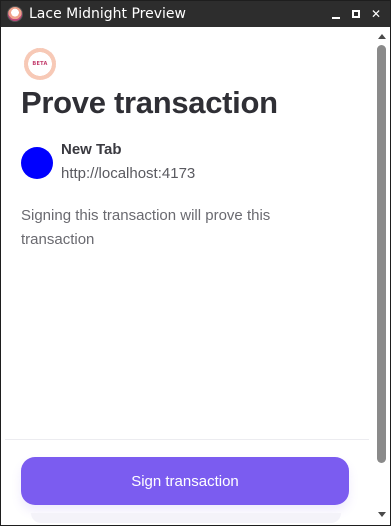  What do you see at coordinates (37, 163) in the screenshot?
I see `dapp-avatar` at bounding box center [37, 163].